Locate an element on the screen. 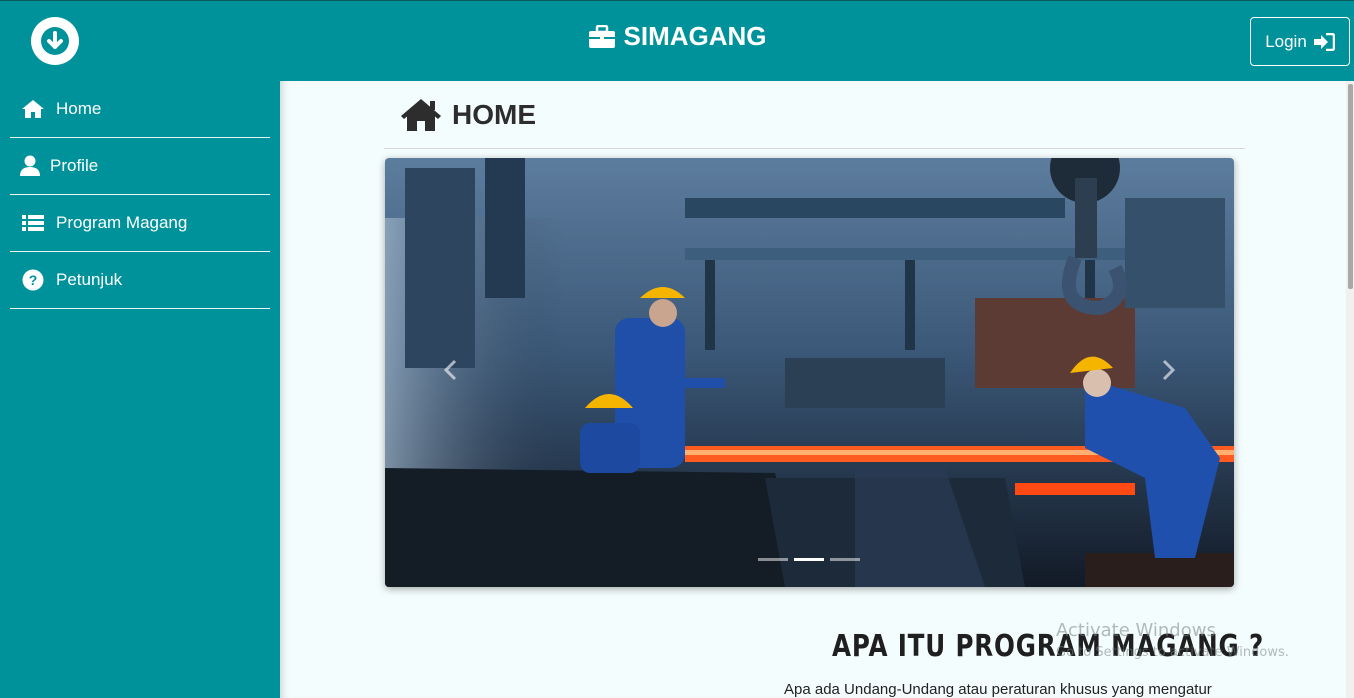  scrollbar-thumb is located at coordinates (1350, 186).